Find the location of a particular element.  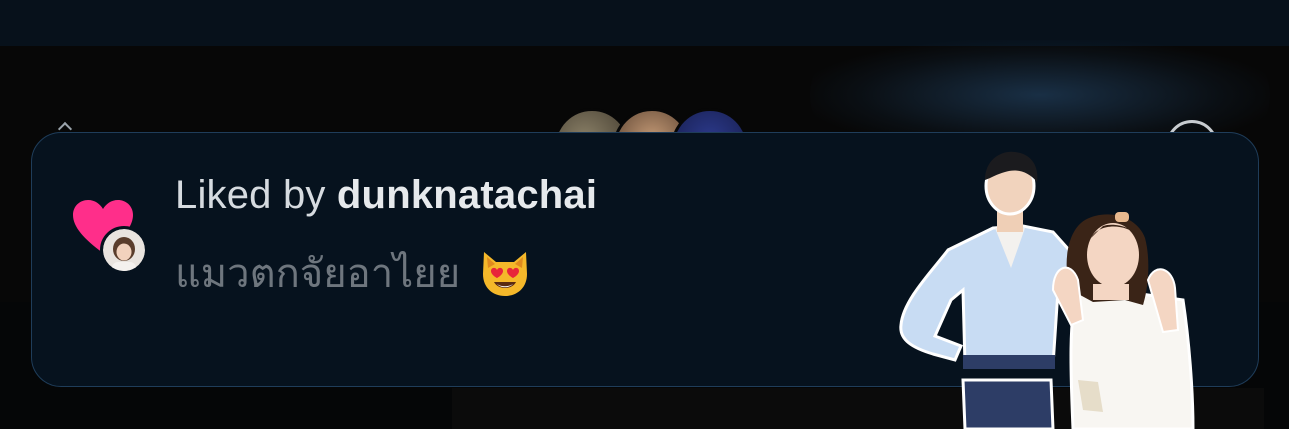

notification-title: Liked by dunknatachai is located at coordinates (386, 195).